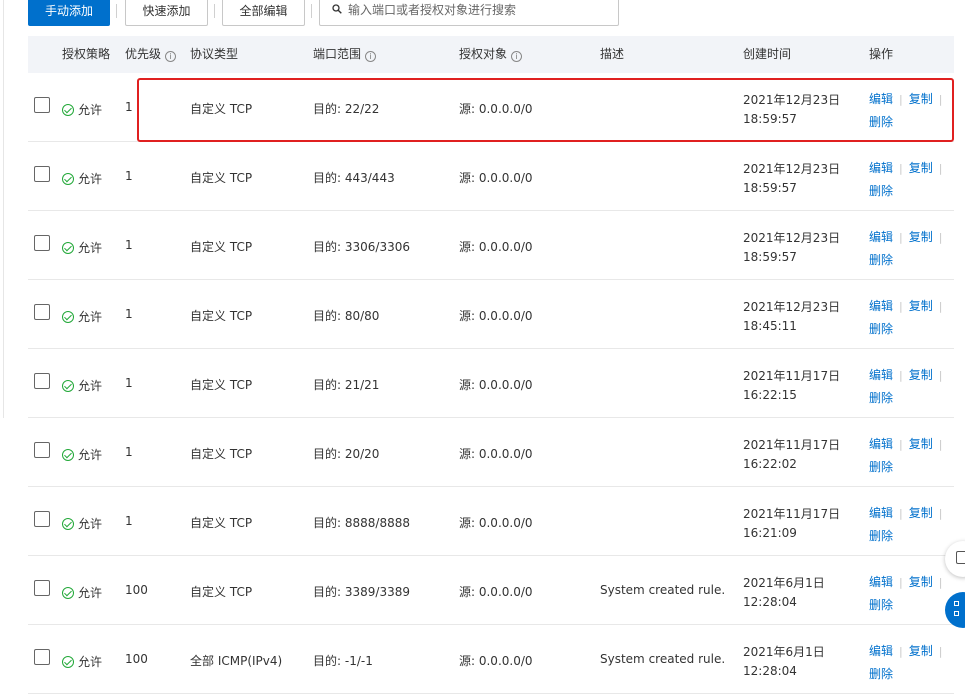 The image size is (965, 700). Describe the element at coordinates (343, 661) in the screenshot. I see `port-range-cell: 目的: -1/-1` at that location.